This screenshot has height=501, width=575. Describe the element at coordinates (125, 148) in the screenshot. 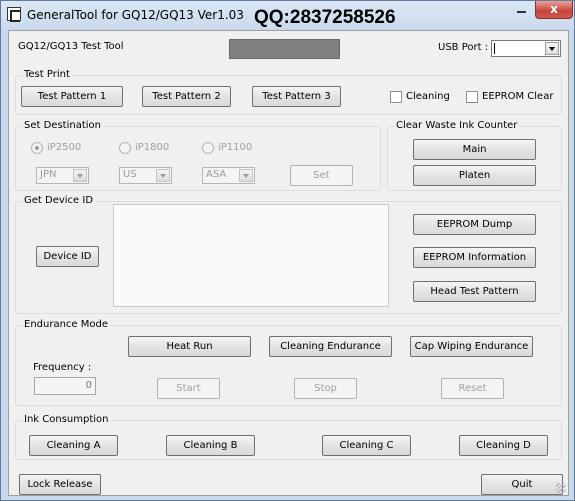

I see `radio-ip1800` at that location.